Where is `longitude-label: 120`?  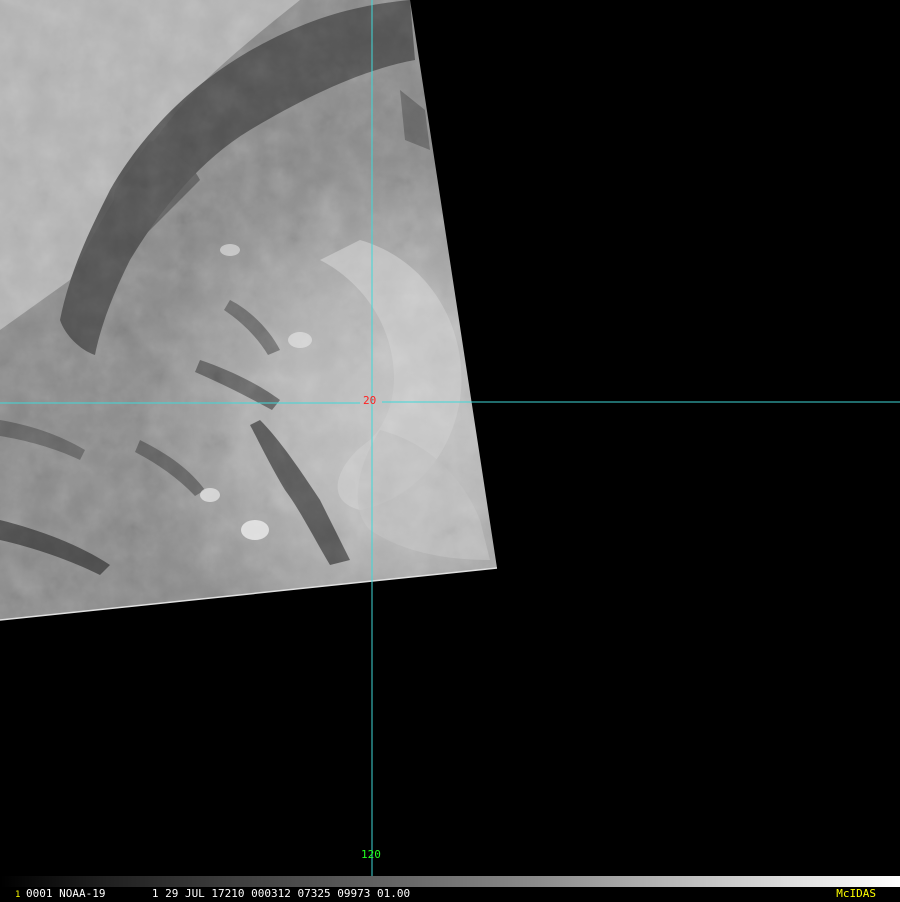 longitude-label: 120 is located at coordinates (371, 854).